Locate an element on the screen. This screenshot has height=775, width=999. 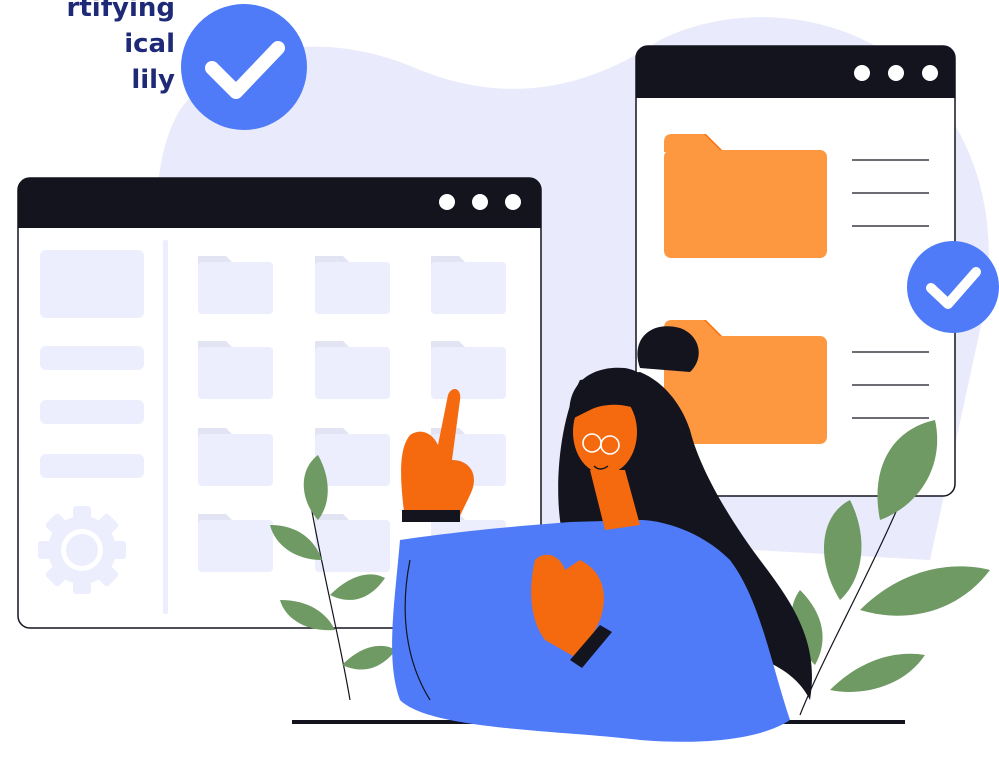
sidebar-thumbnail is located at coordinates (92, 284).